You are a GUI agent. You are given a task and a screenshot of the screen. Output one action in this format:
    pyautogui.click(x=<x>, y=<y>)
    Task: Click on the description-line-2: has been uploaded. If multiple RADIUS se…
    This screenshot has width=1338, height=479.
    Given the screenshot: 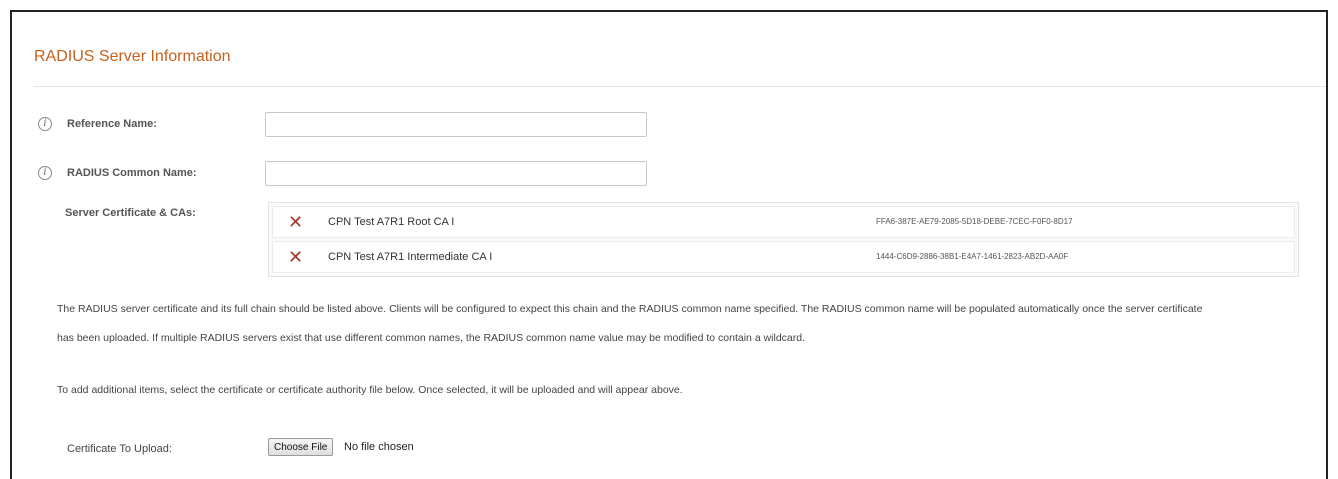 What is the action you would take?
    pyautogui.click(x=431, y=338)
    